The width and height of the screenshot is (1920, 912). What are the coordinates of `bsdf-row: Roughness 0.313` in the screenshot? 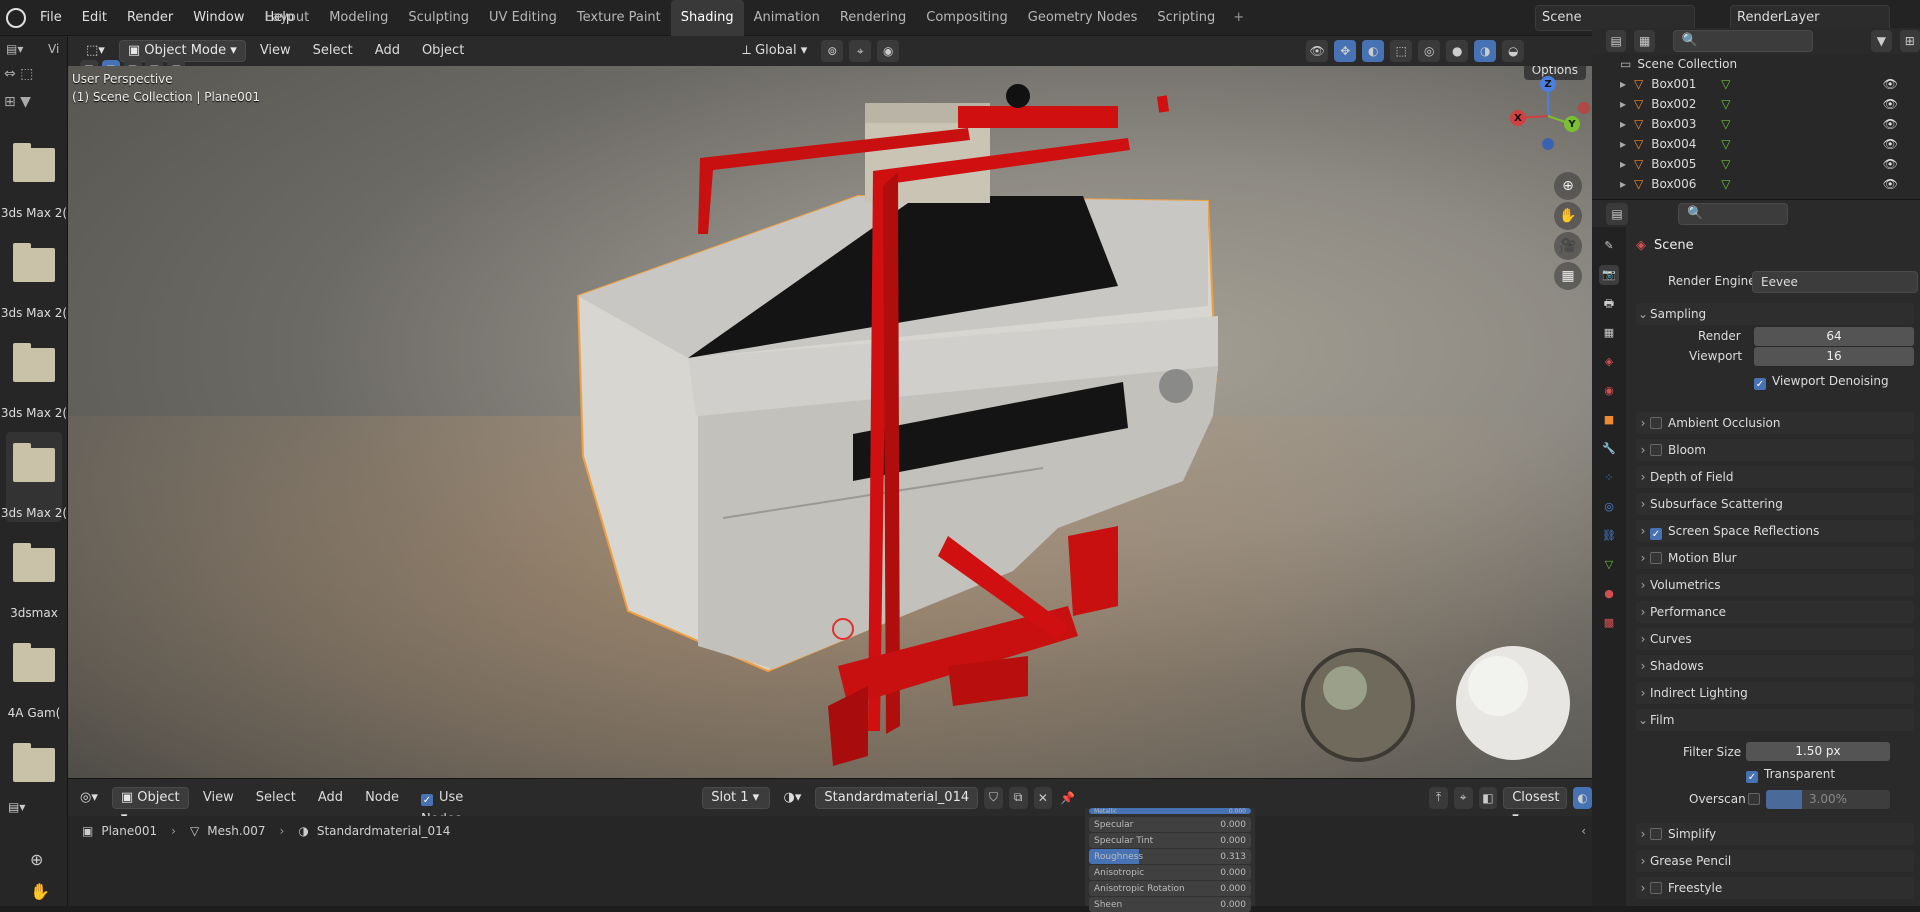 It's located at (1170, 856).